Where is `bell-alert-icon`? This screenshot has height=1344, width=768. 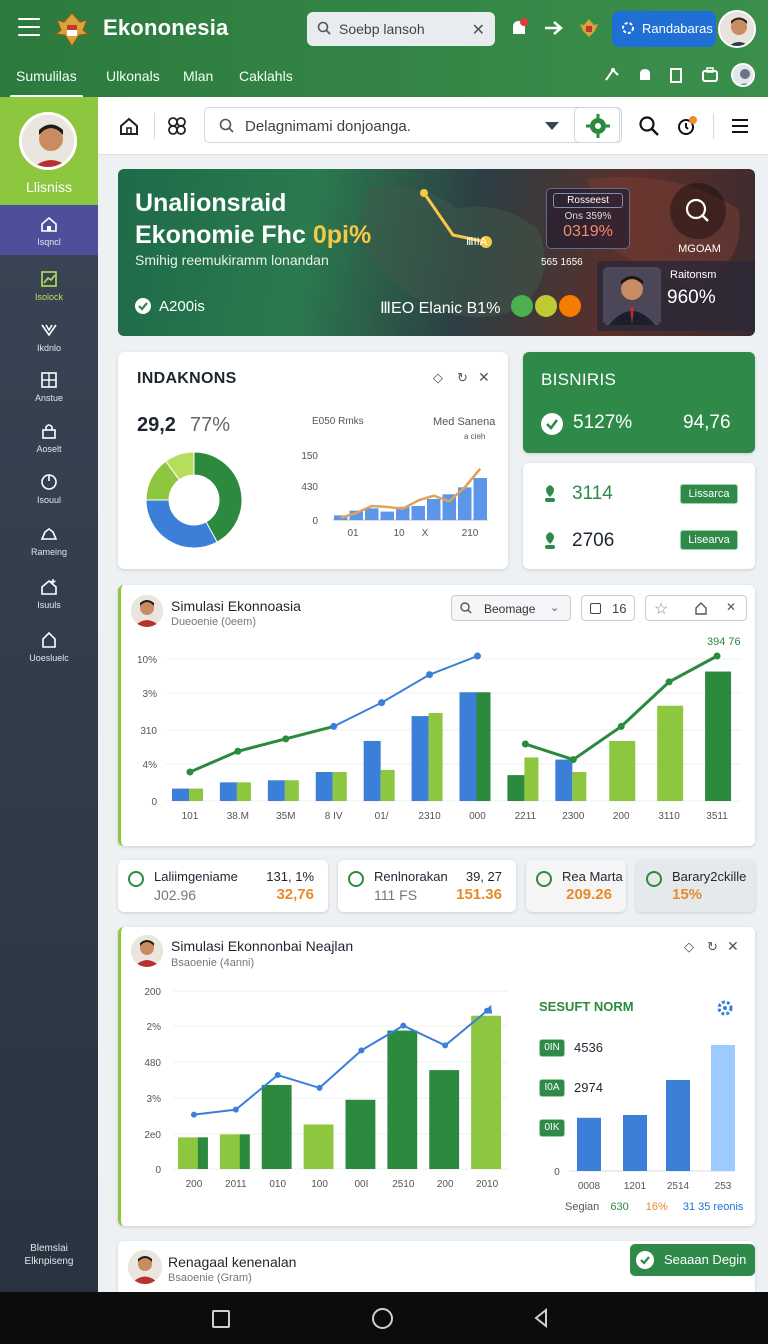 bell-alert-icon is located at coordinates (519, 28).